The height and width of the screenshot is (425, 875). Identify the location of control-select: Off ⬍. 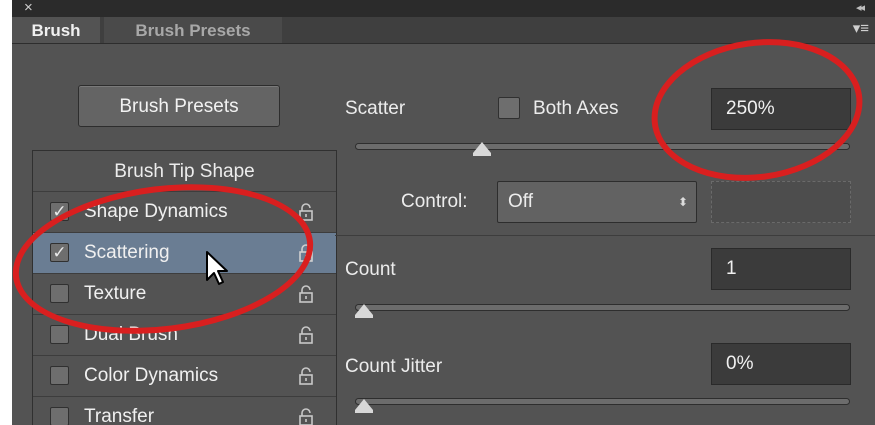
(597, 202).